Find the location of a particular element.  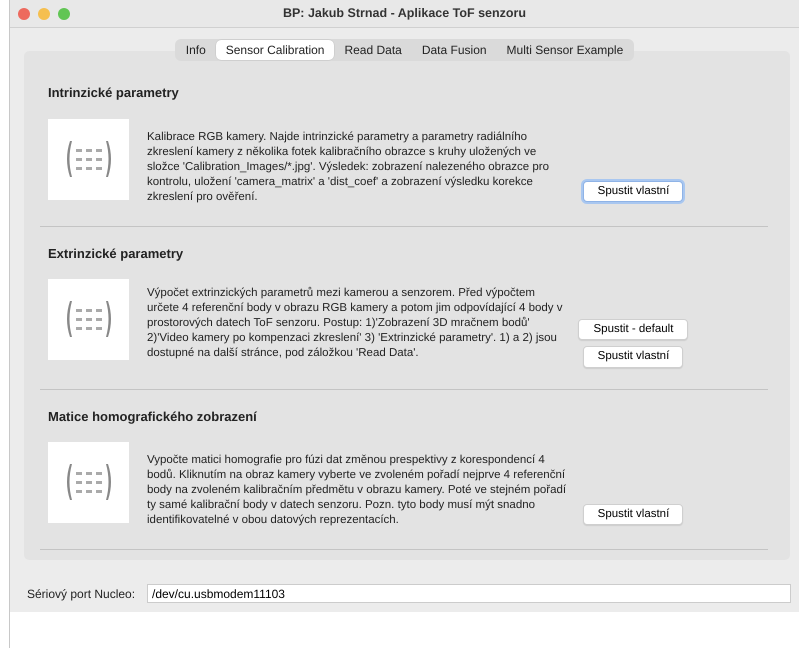

section-heading: Extrinzické parametry is located at coordinates (116, 253).